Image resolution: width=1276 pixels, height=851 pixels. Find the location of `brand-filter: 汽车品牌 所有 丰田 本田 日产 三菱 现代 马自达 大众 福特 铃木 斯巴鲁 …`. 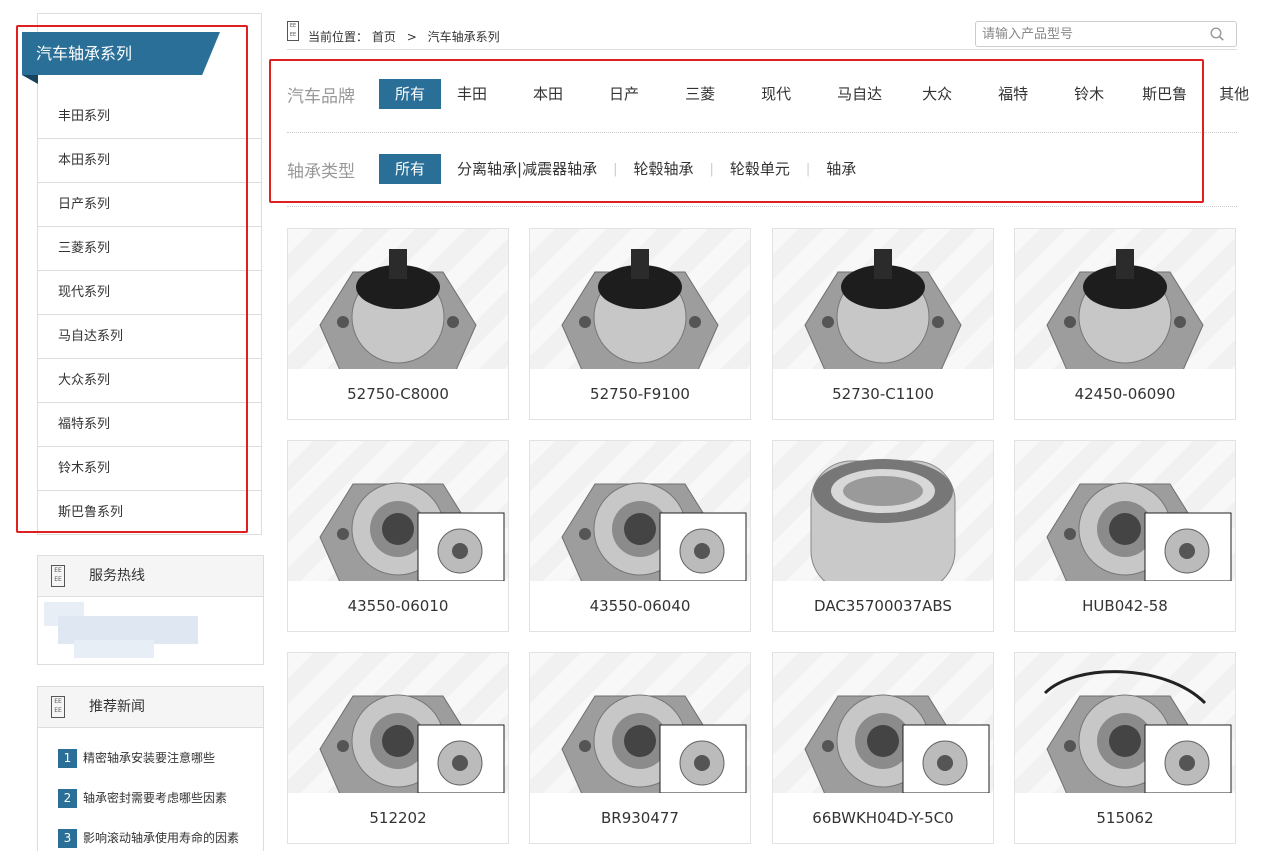

brand-filter: 汽车品牌 所有 丰田 本田 日产 三菱 现代 马自达 大众 福特 铃木 斯巴鲁 … is located at coordinates (776, 94).